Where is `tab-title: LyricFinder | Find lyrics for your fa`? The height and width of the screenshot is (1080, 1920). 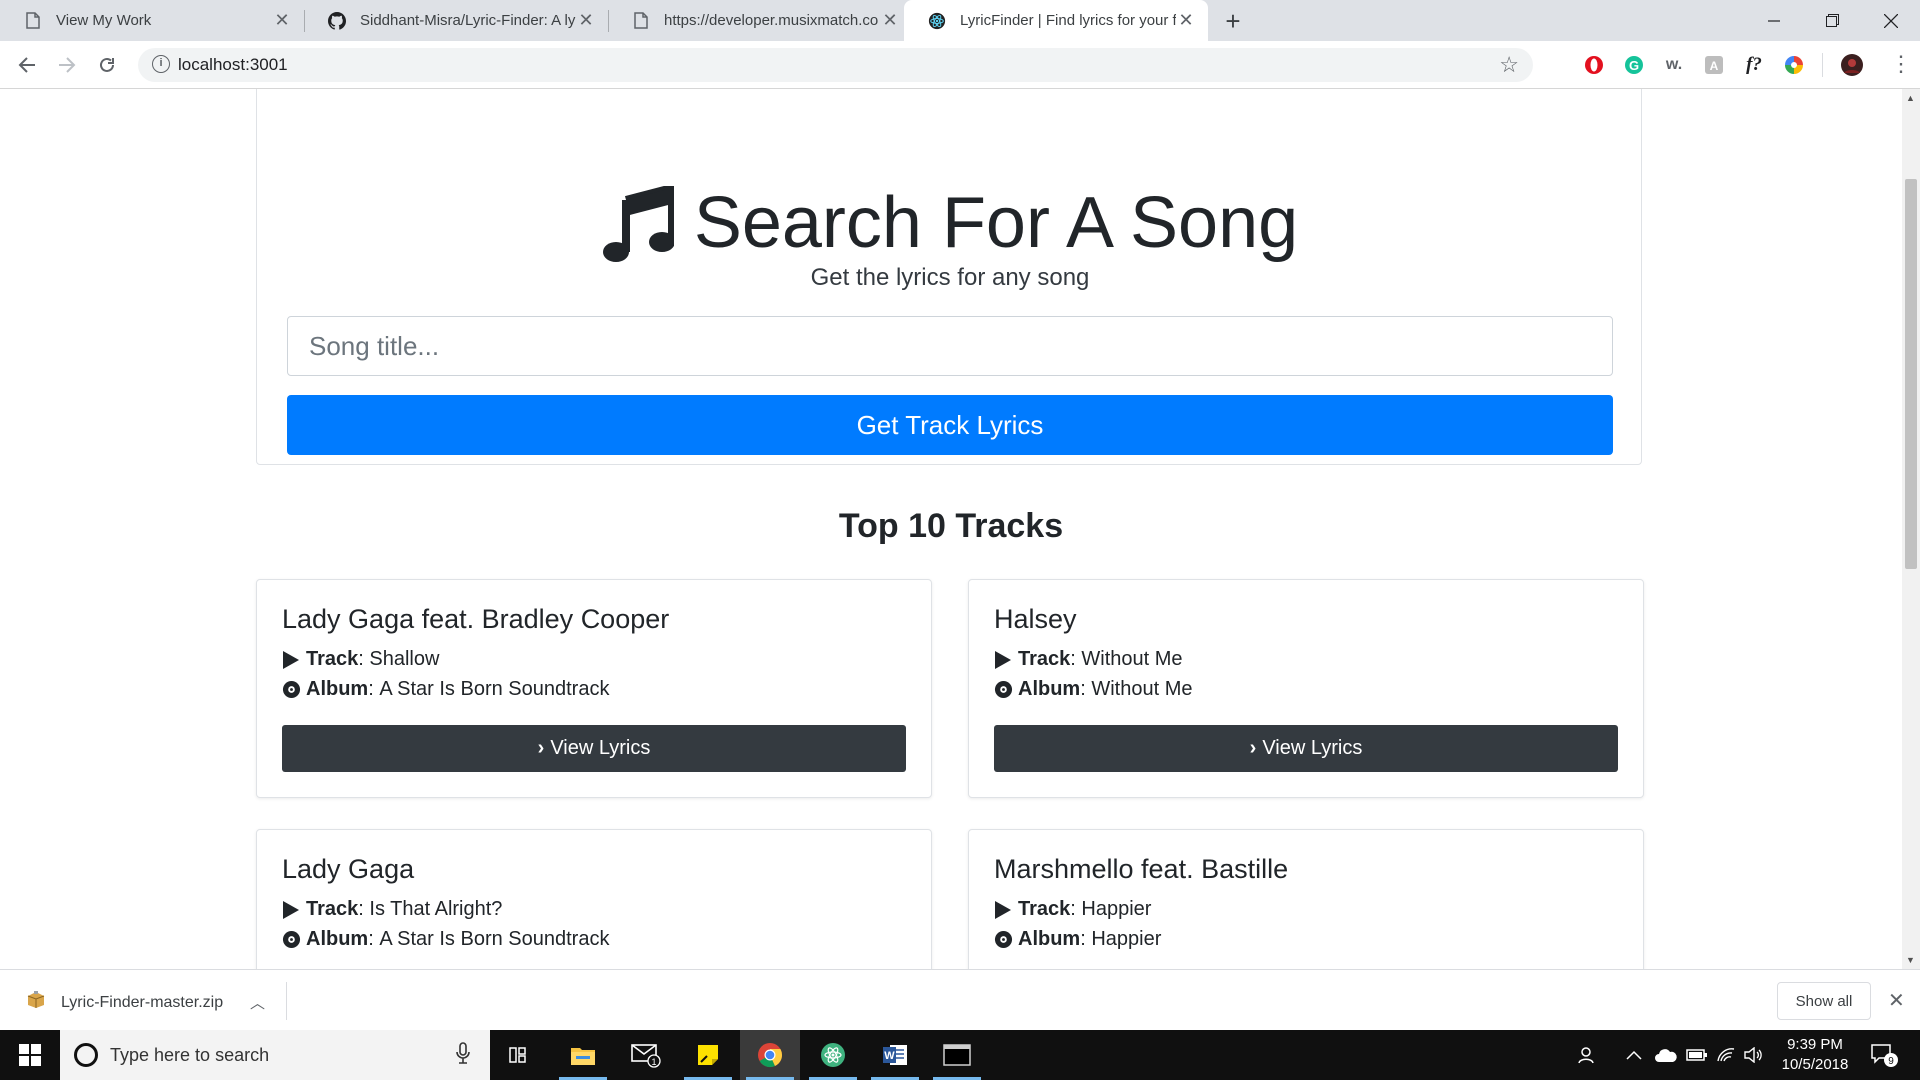 tab-title: LyricFinder | Find lyrics for your fa is located at coordinates (1068, 20).